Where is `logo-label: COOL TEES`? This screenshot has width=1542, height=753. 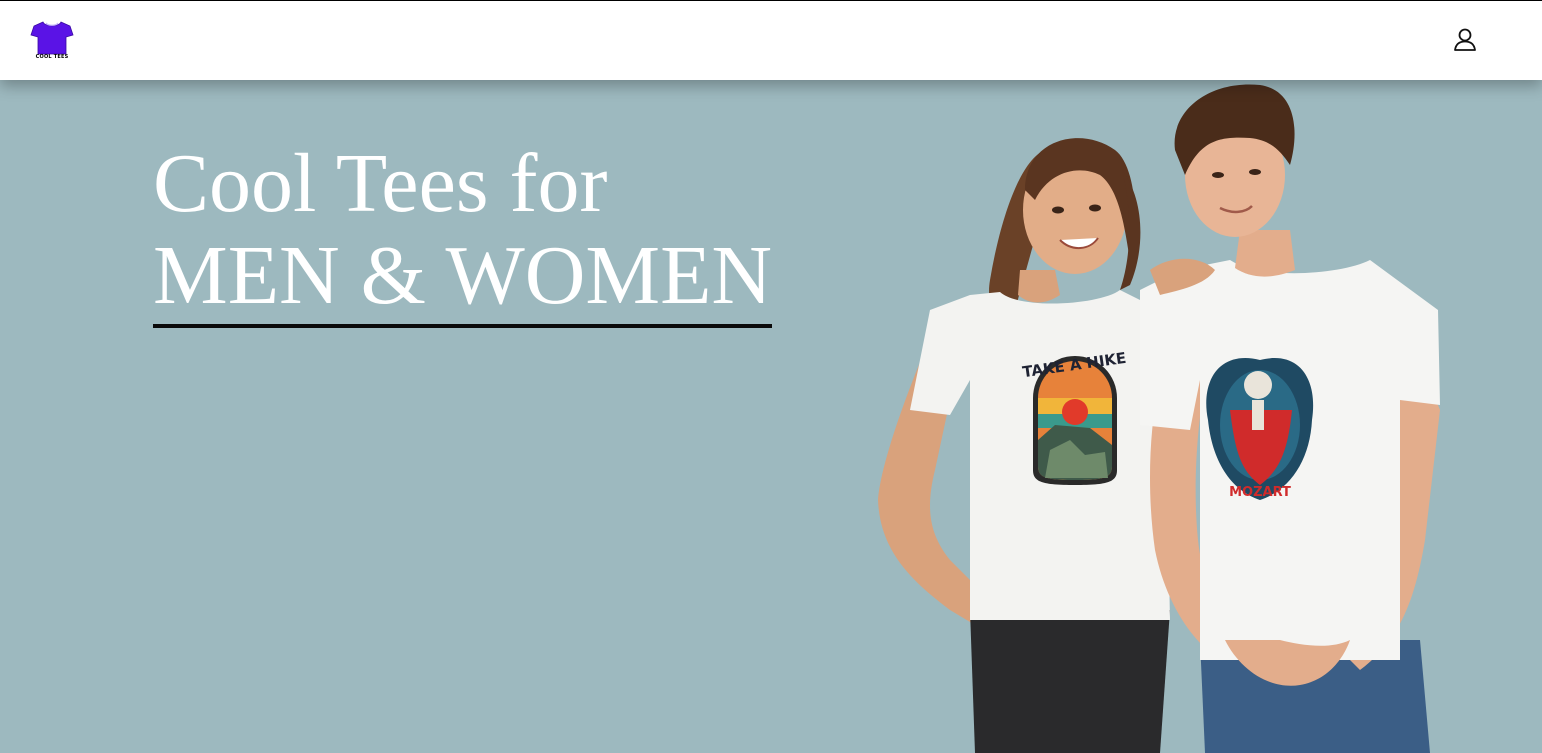
logo-label: COOL TEES is located at coordinates (52, 57).